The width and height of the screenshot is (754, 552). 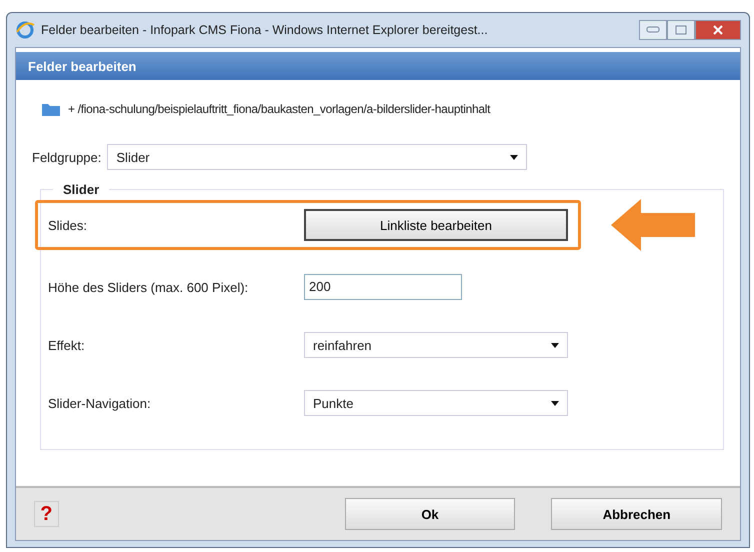 I want to click on close-button, so click(x=718, y=30).